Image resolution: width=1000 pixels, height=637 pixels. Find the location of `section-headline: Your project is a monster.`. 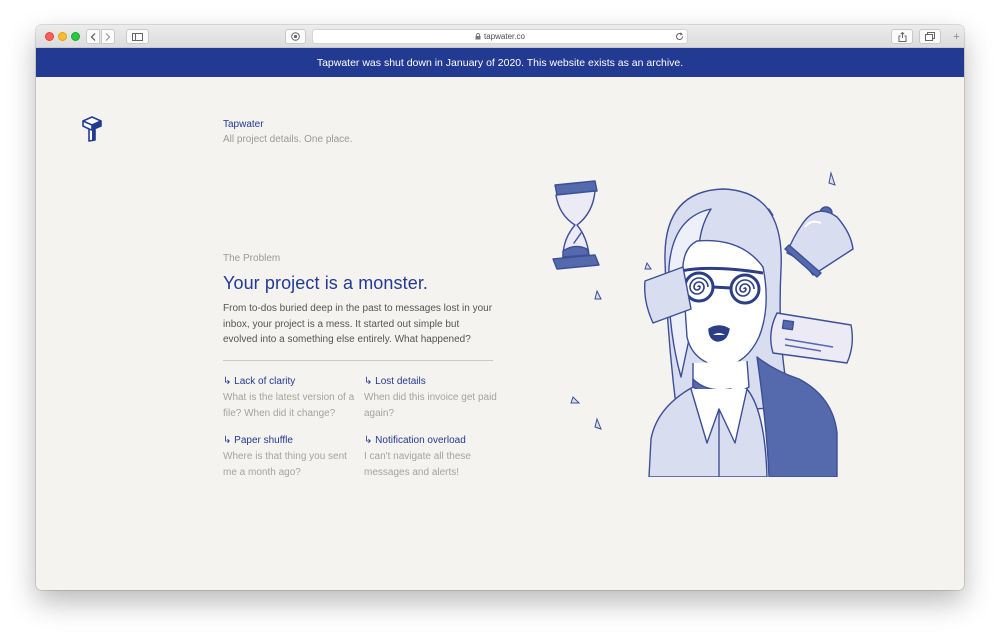

section-headline: Your project is a monster. is located at coordinates (326, 283).